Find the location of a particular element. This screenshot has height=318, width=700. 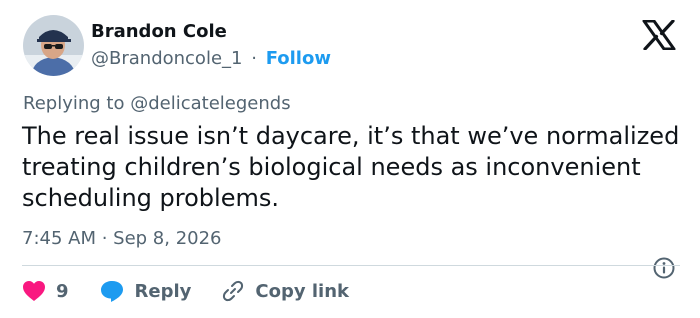

like-button: 9 is located at coordinates (60, 291).